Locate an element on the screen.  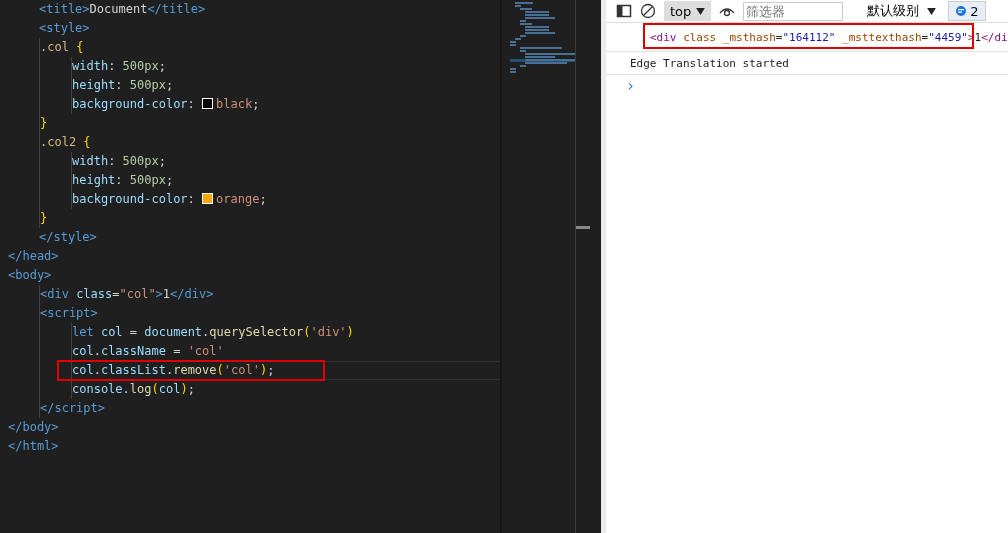
code-line: </html> is located at coordinates (33, 446).